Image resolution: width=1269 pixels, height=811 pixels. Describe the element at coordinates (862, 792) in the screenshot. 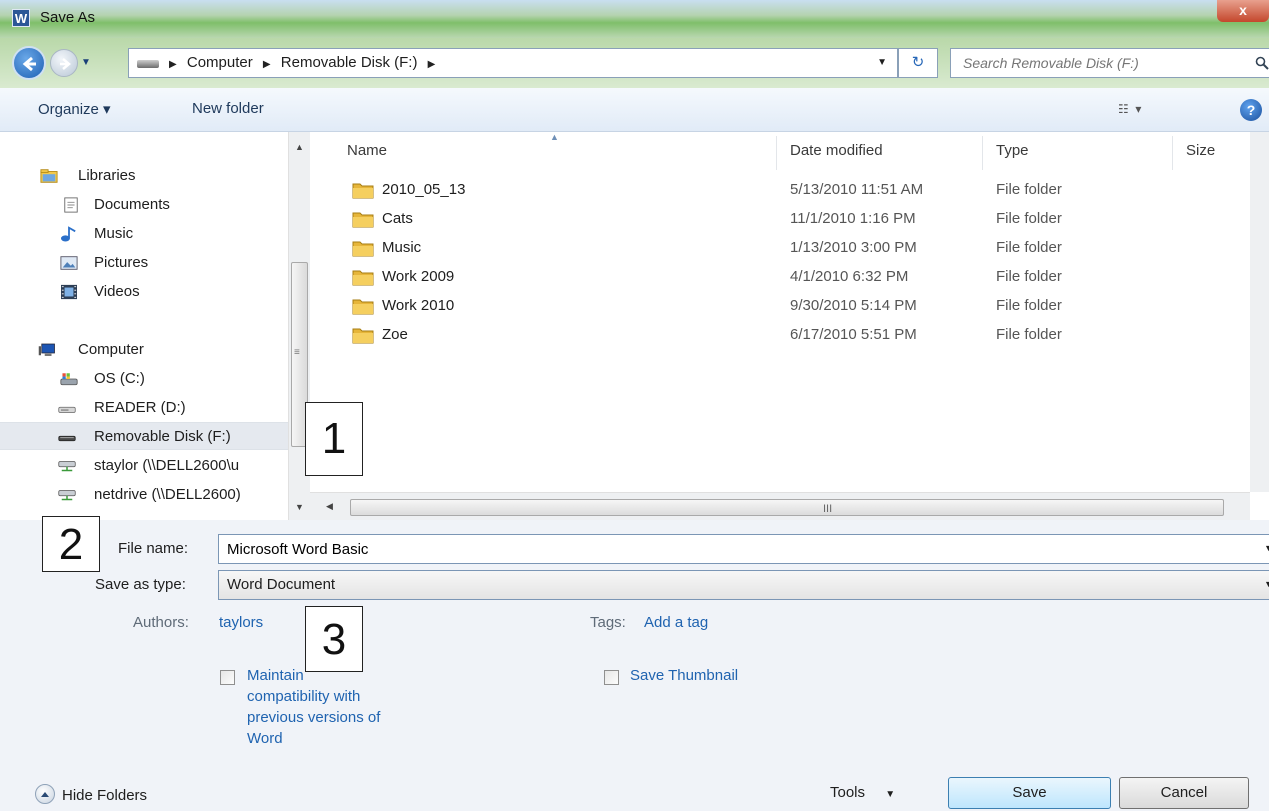

I see `tools-button: Tools ▼` at that location.